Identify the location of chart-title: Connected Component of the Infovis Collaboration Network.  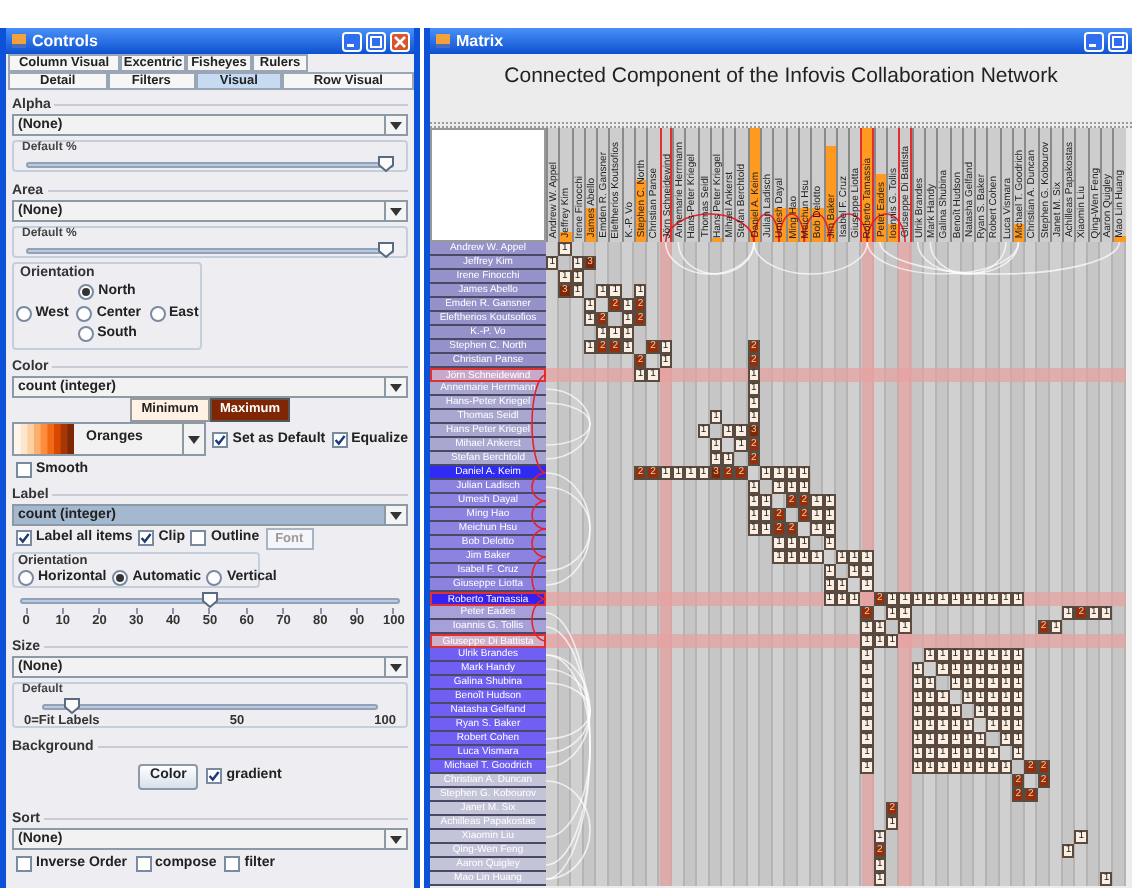
(781, 78).